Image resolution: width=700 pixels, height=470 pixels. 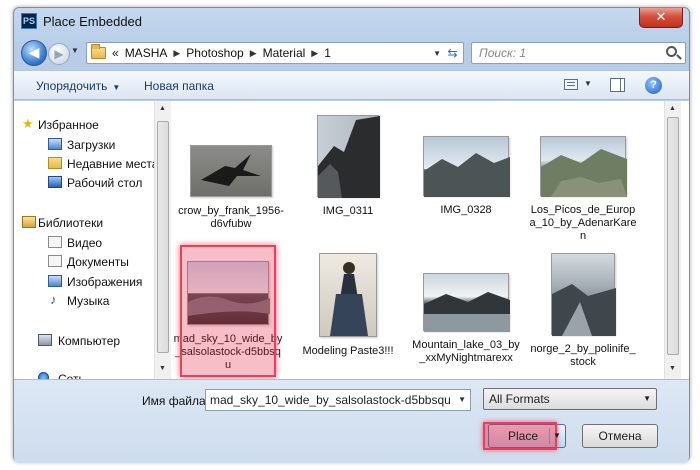 What do you see at coordinates (578, 53) in the screenshot?
I see `search-input: Поиск: 1` at bounding box center [578, 53].